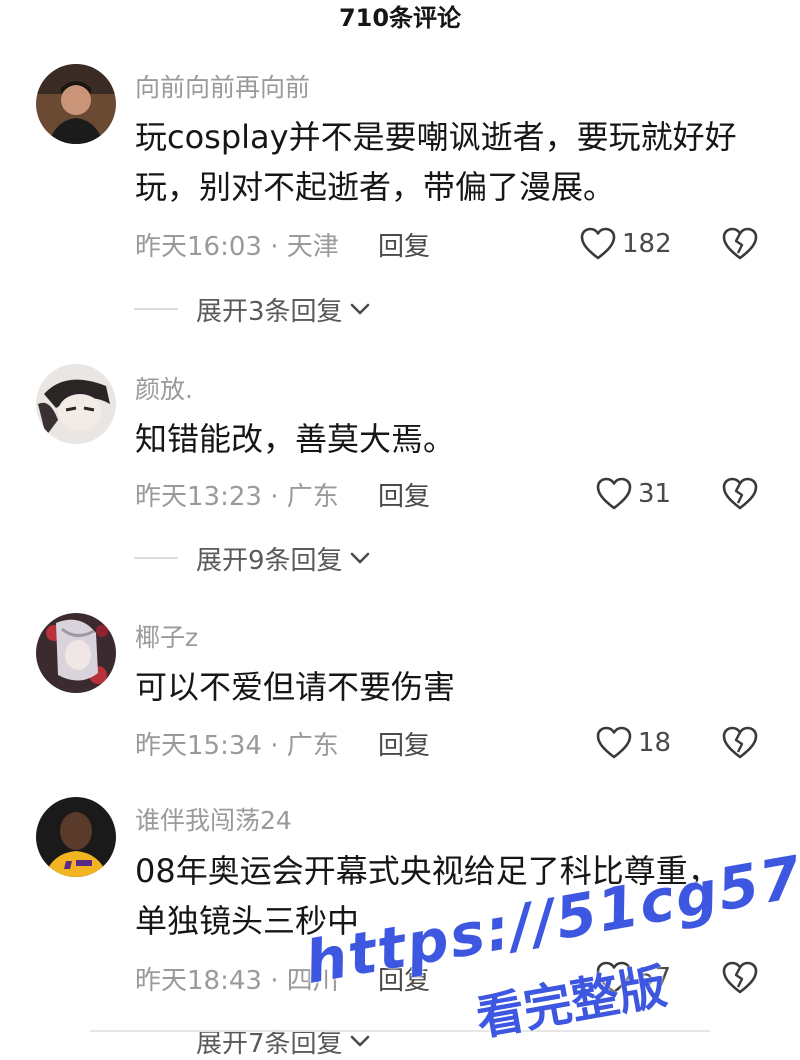  What do you see at coordinates (436, 137) in the screenshot?
I see `comment-text-line: 玩cosplay并不是要嘲讽逝者，要玩就好好` at bounding box center [436, 137].